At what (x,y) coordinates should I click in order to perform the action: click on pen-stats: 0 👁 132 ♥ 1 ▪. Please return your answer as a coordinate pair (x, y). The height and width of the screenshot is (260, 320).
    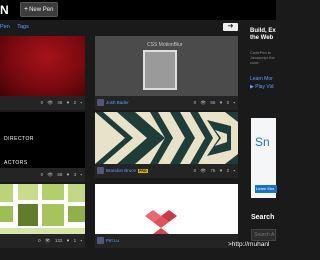
    Looking at the image, I should click on (58, 241).